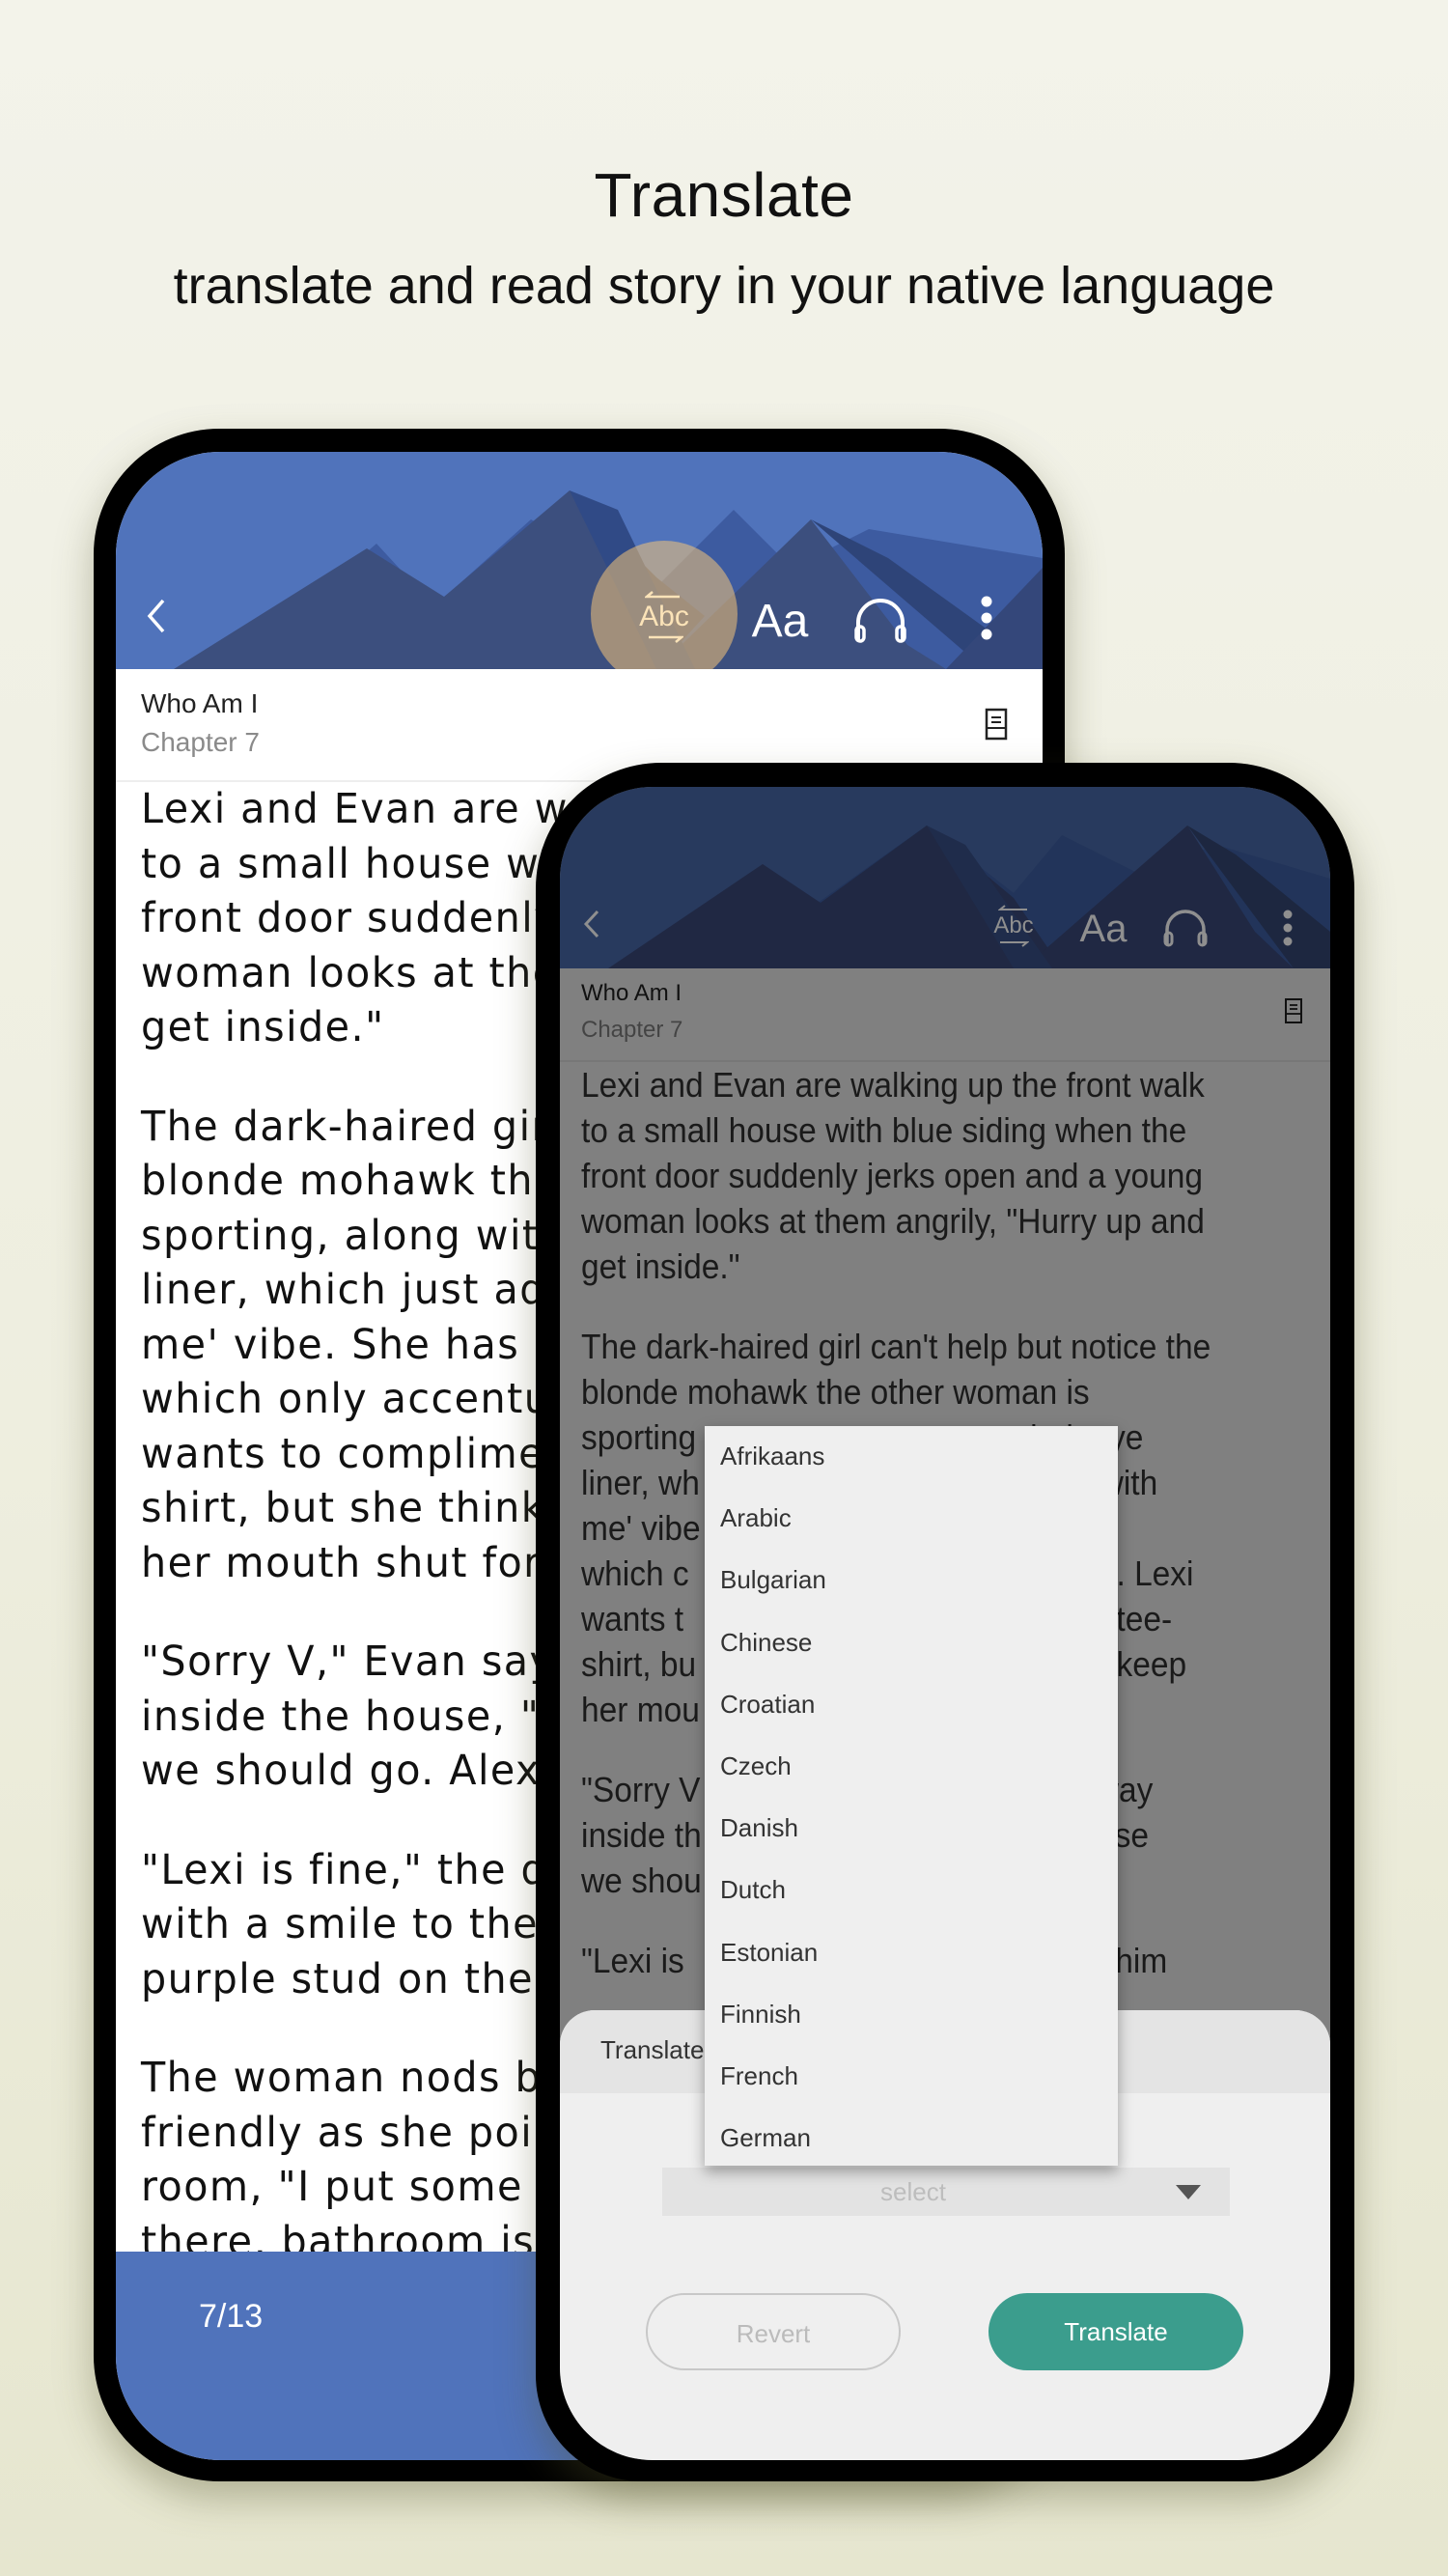 The height and width of the screenshot is (2576, 1448). I want to click on chapter-title-bar: Who Am I Chapter 7, so click(945, 1015).